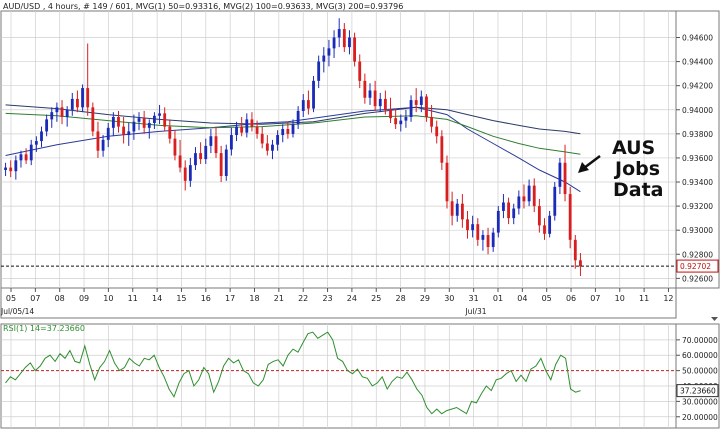 Image resolution: width=720 pixels, height=434 pixels. I want to click on x-sub-label: Jul/05/14, so click(17, 311).